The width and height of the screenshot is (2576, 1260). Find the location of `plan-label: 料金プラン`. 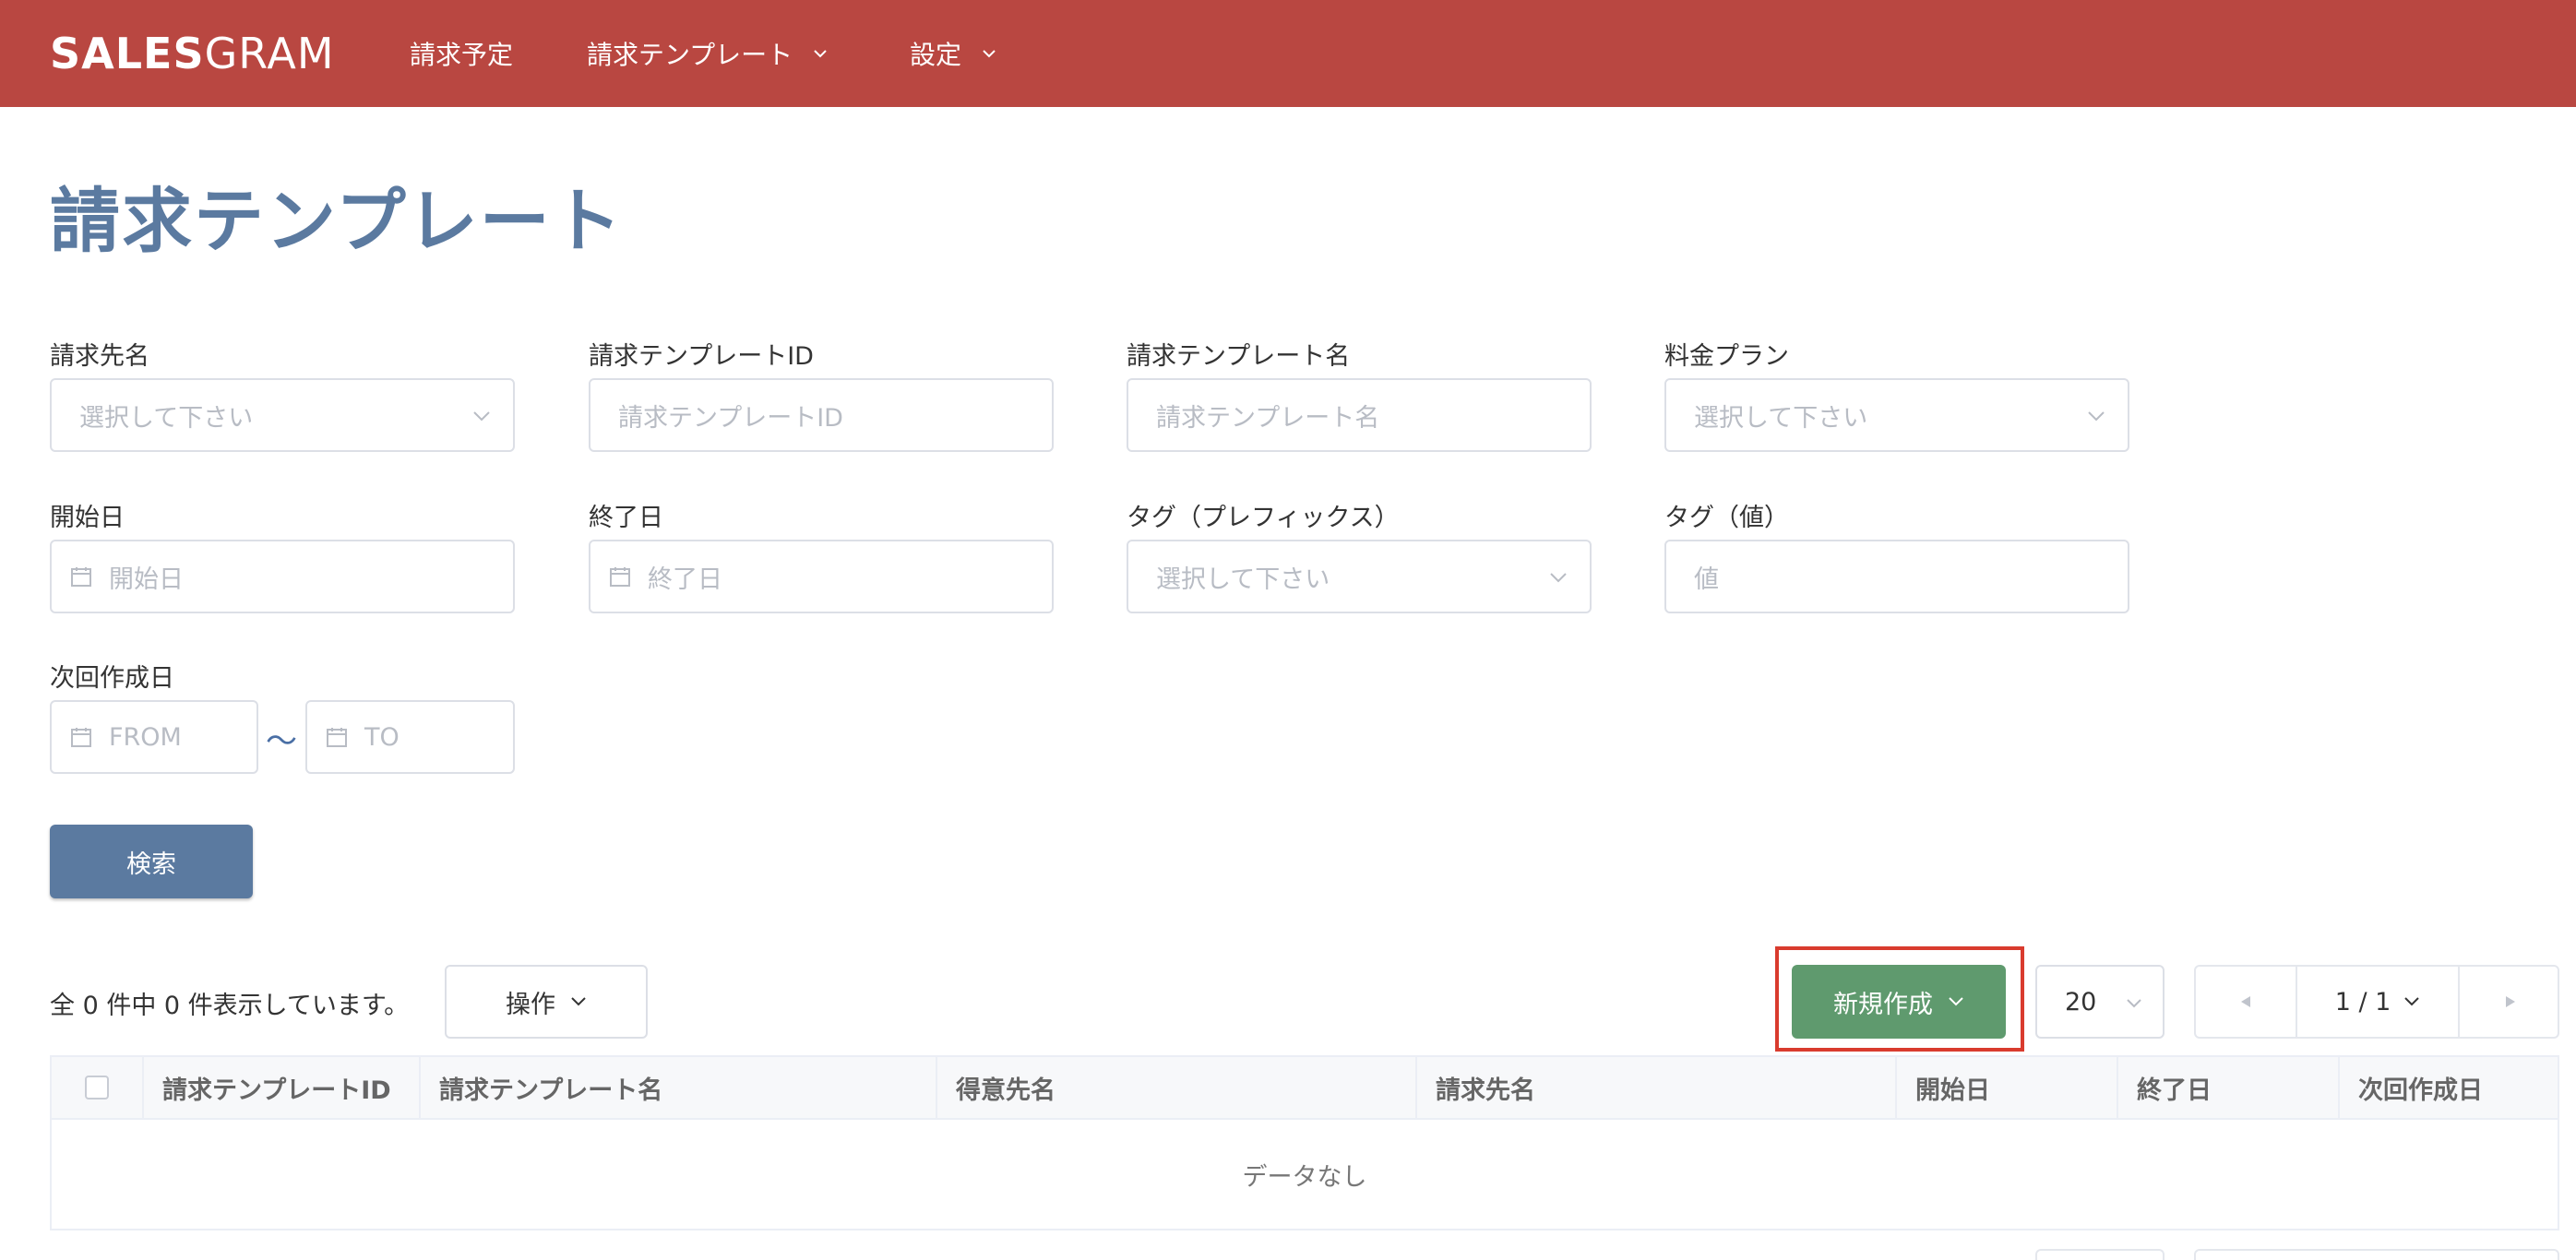

plan-label: 料金プラン is located at coordinates (1726, 356).